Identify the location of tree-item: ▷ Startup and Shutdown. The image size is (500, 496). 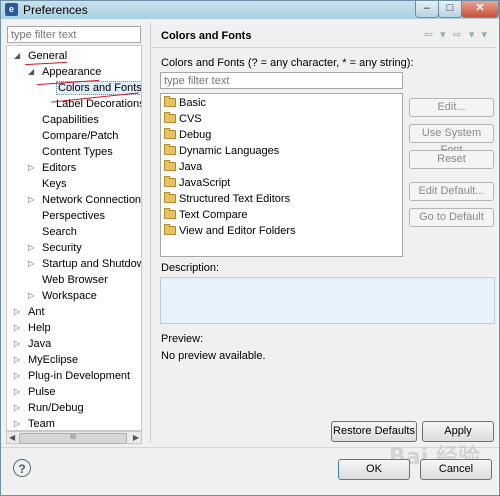
(85, 264).